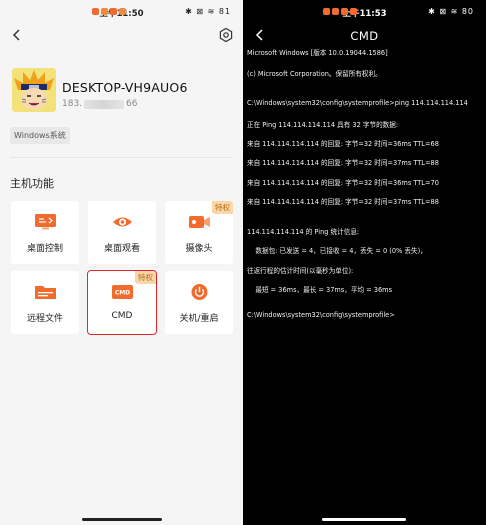 This screenshot has height=525, width=486. Describe the element at coordinates (44, 319) in the screenshot. I see `feature-label: 远程文件` at that location.